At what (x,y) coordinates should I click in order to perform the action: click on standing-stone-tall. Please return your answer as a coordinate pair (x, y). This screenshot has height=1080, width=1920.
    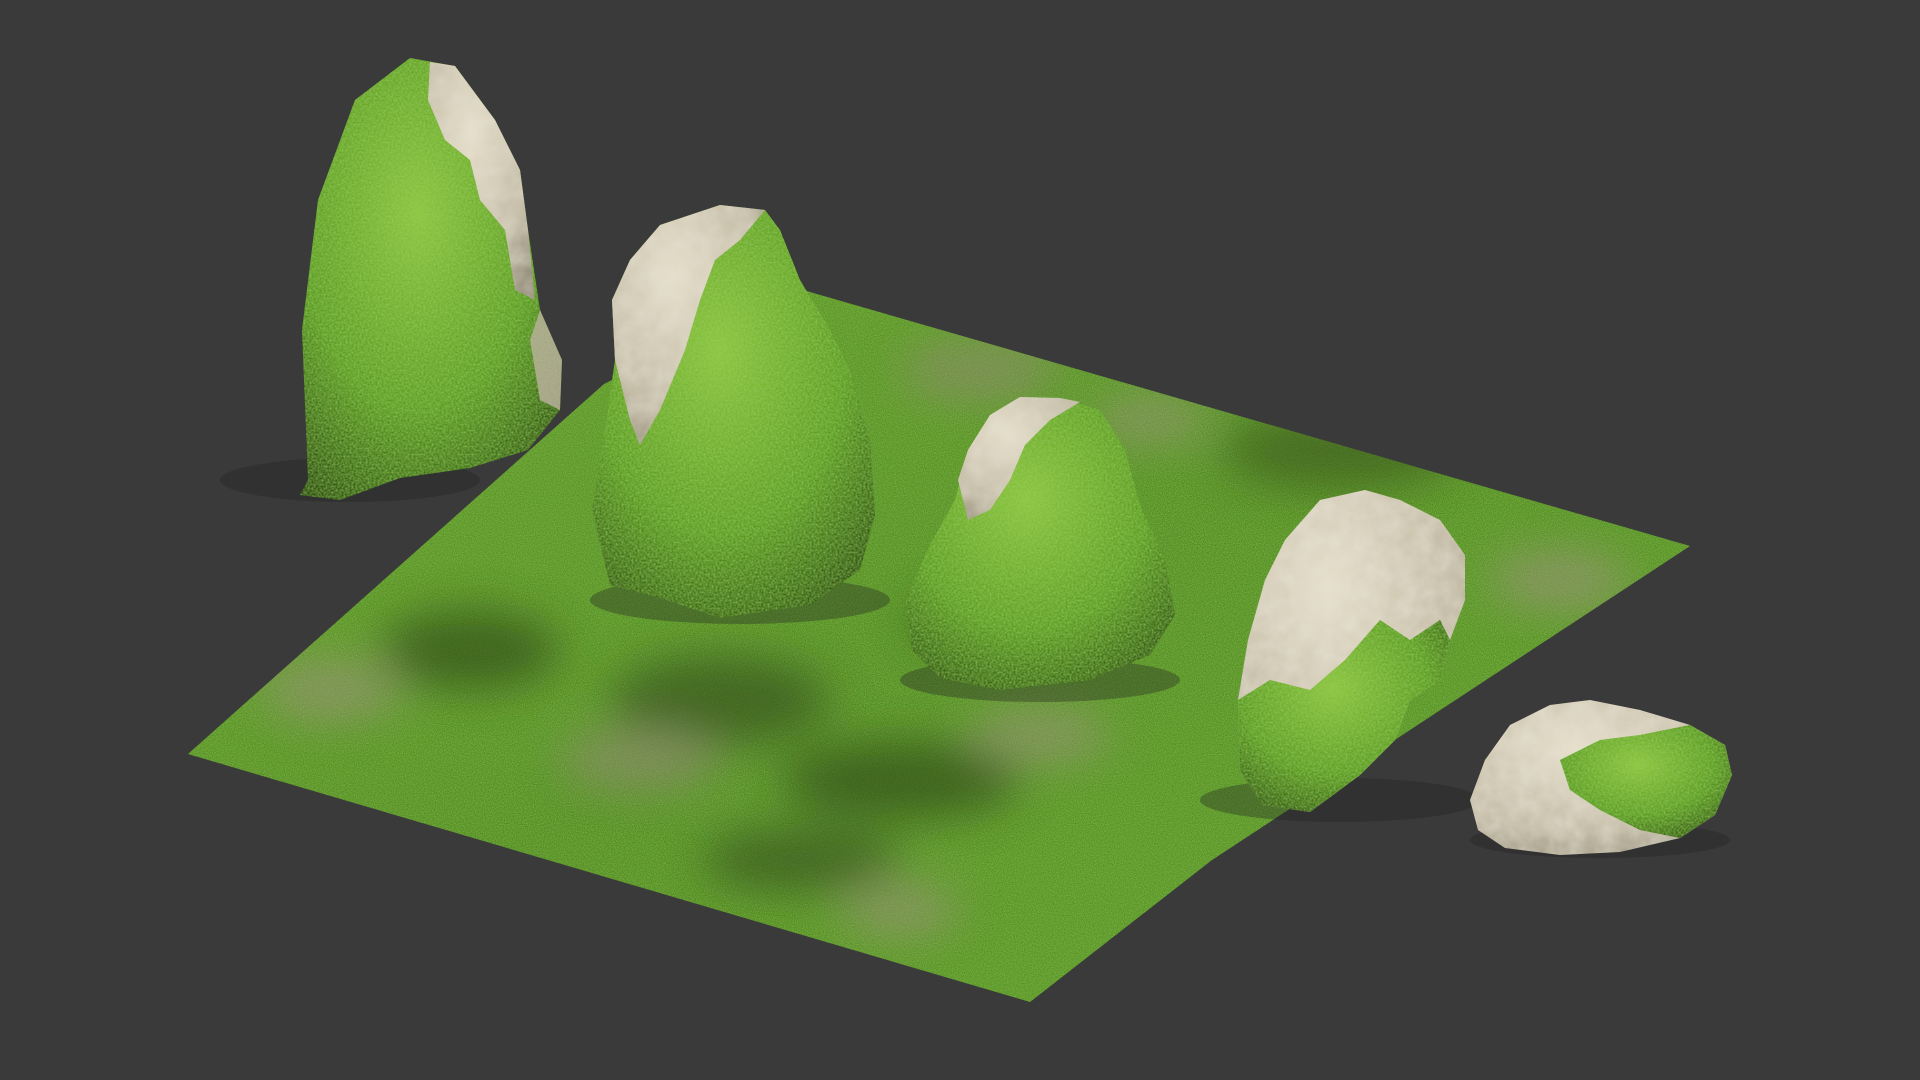
    Looking at the image, I should click on (391, 280).